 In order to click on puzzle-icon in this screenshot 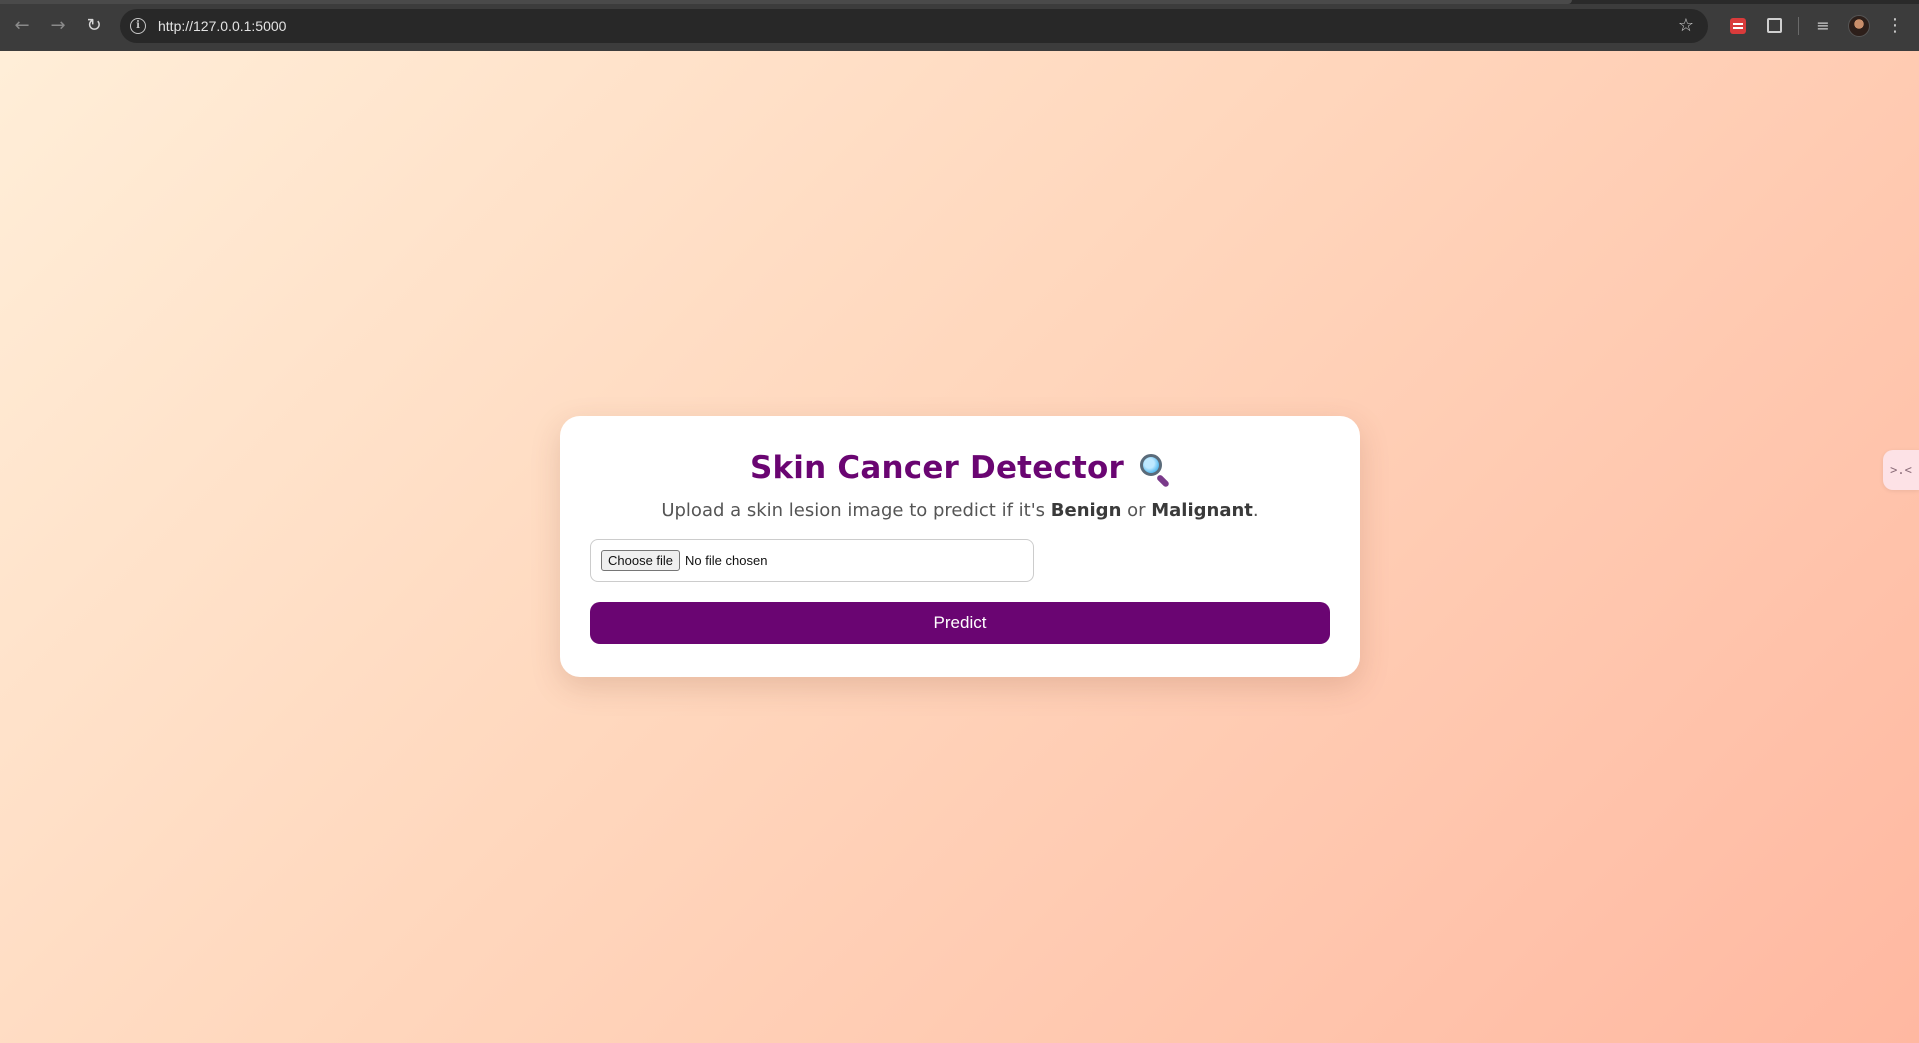, I will do `click(1774, 25)`.